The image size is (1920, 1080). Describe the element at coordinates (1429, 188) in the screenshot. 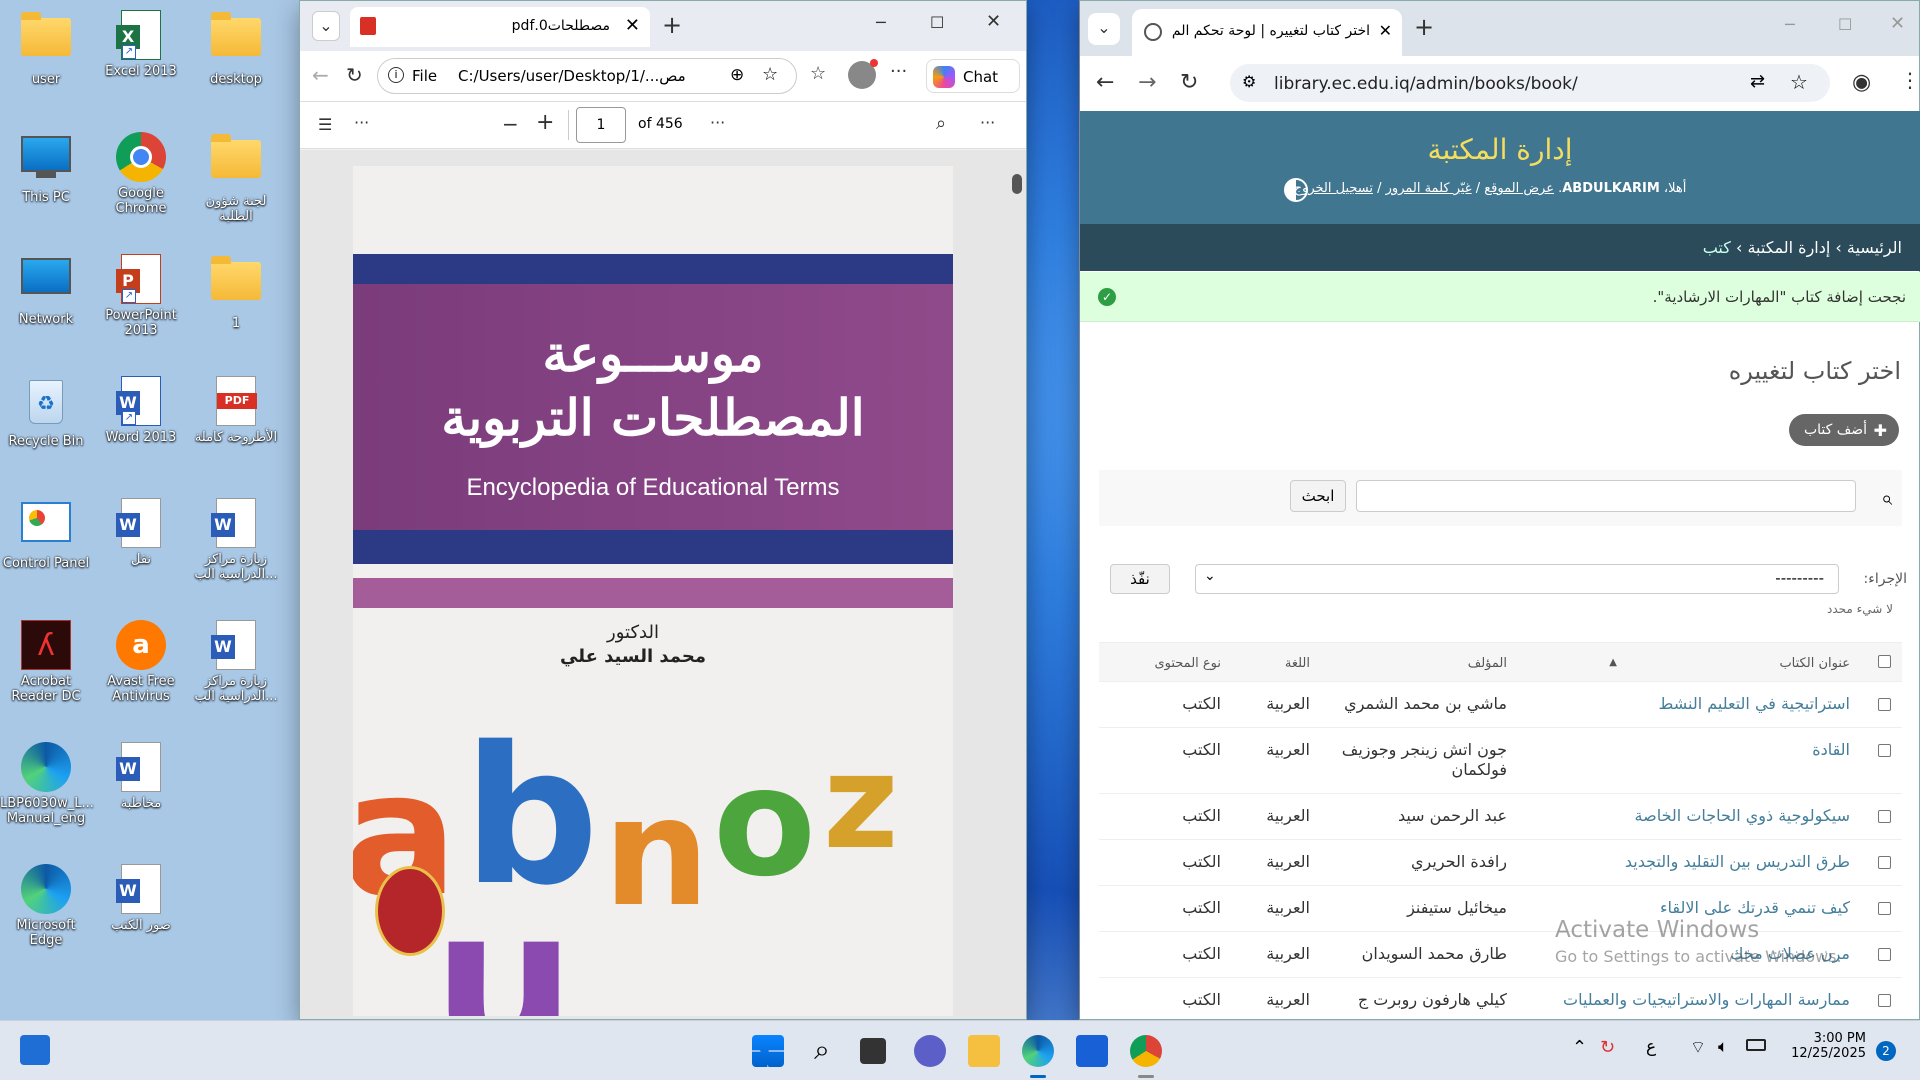

I see `change-password-link: غيّر كلمة المرور` at that location.